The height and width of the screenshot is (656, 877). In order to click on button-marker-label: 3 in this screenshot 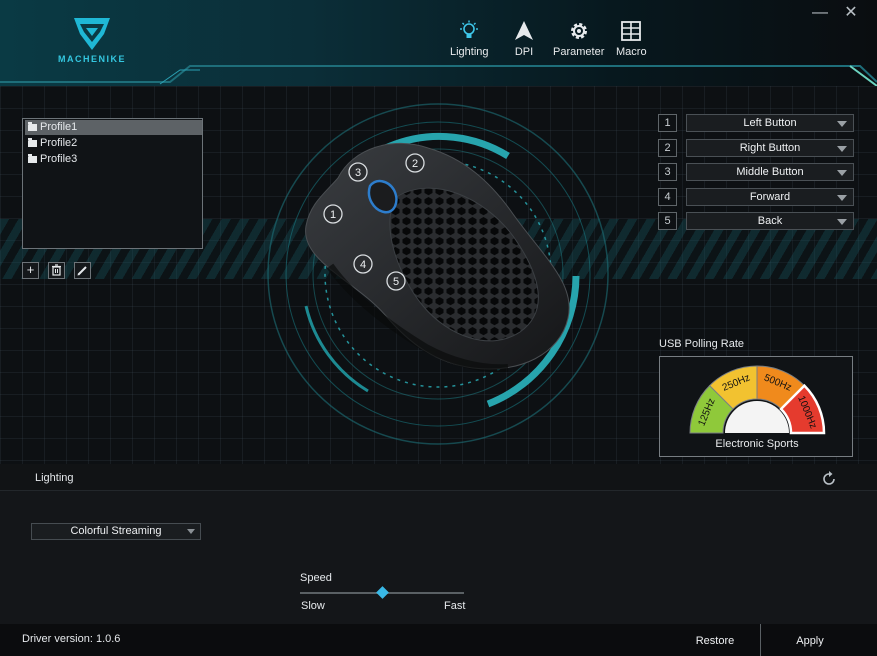, I will do `click(358, 173)`.